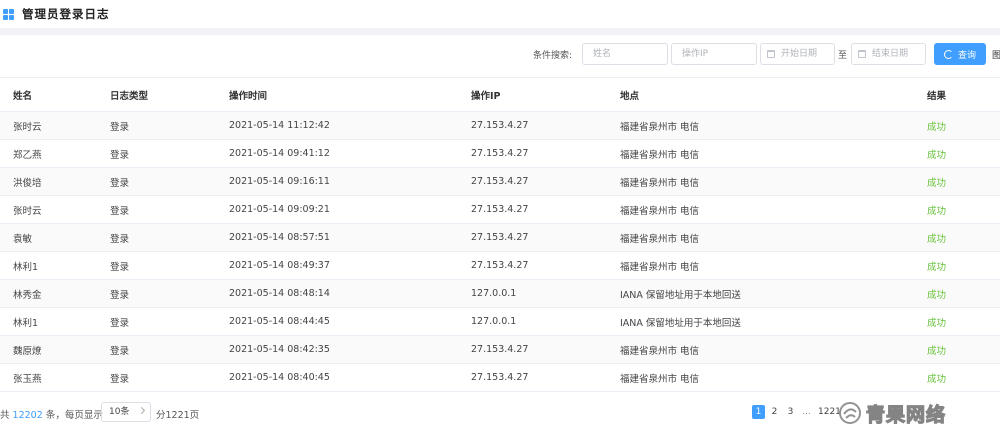 This screenshot has height=430, width=1000. Describe the element at coordinates (129, 96) in the screenshot. I see `column-header-log-type: 日志类型` at that location.